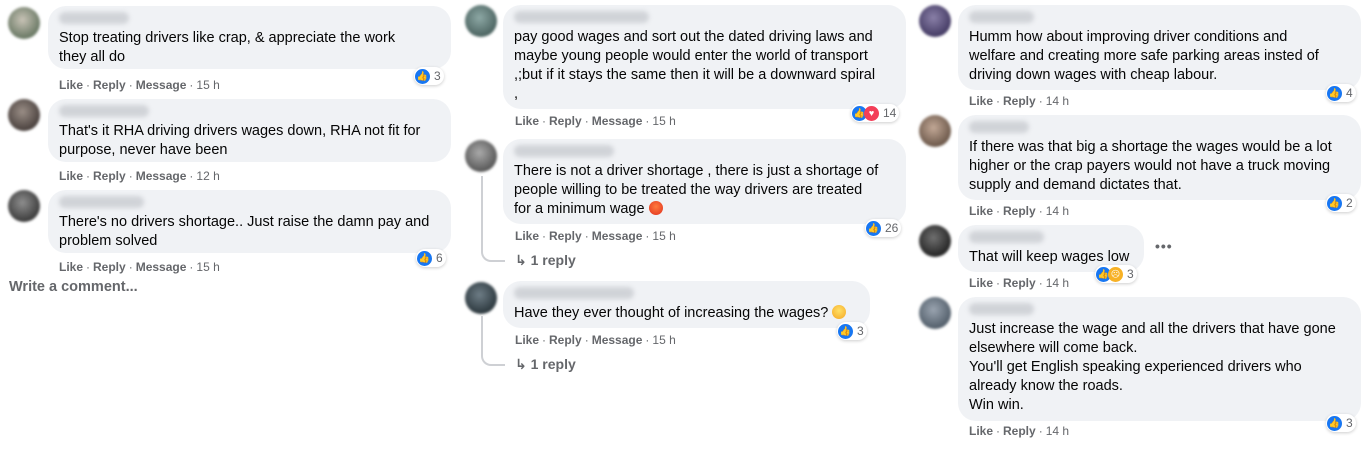 This screenshot has height=453, width=1365. I want to click on reaction-count: 6, so click(439, 258).